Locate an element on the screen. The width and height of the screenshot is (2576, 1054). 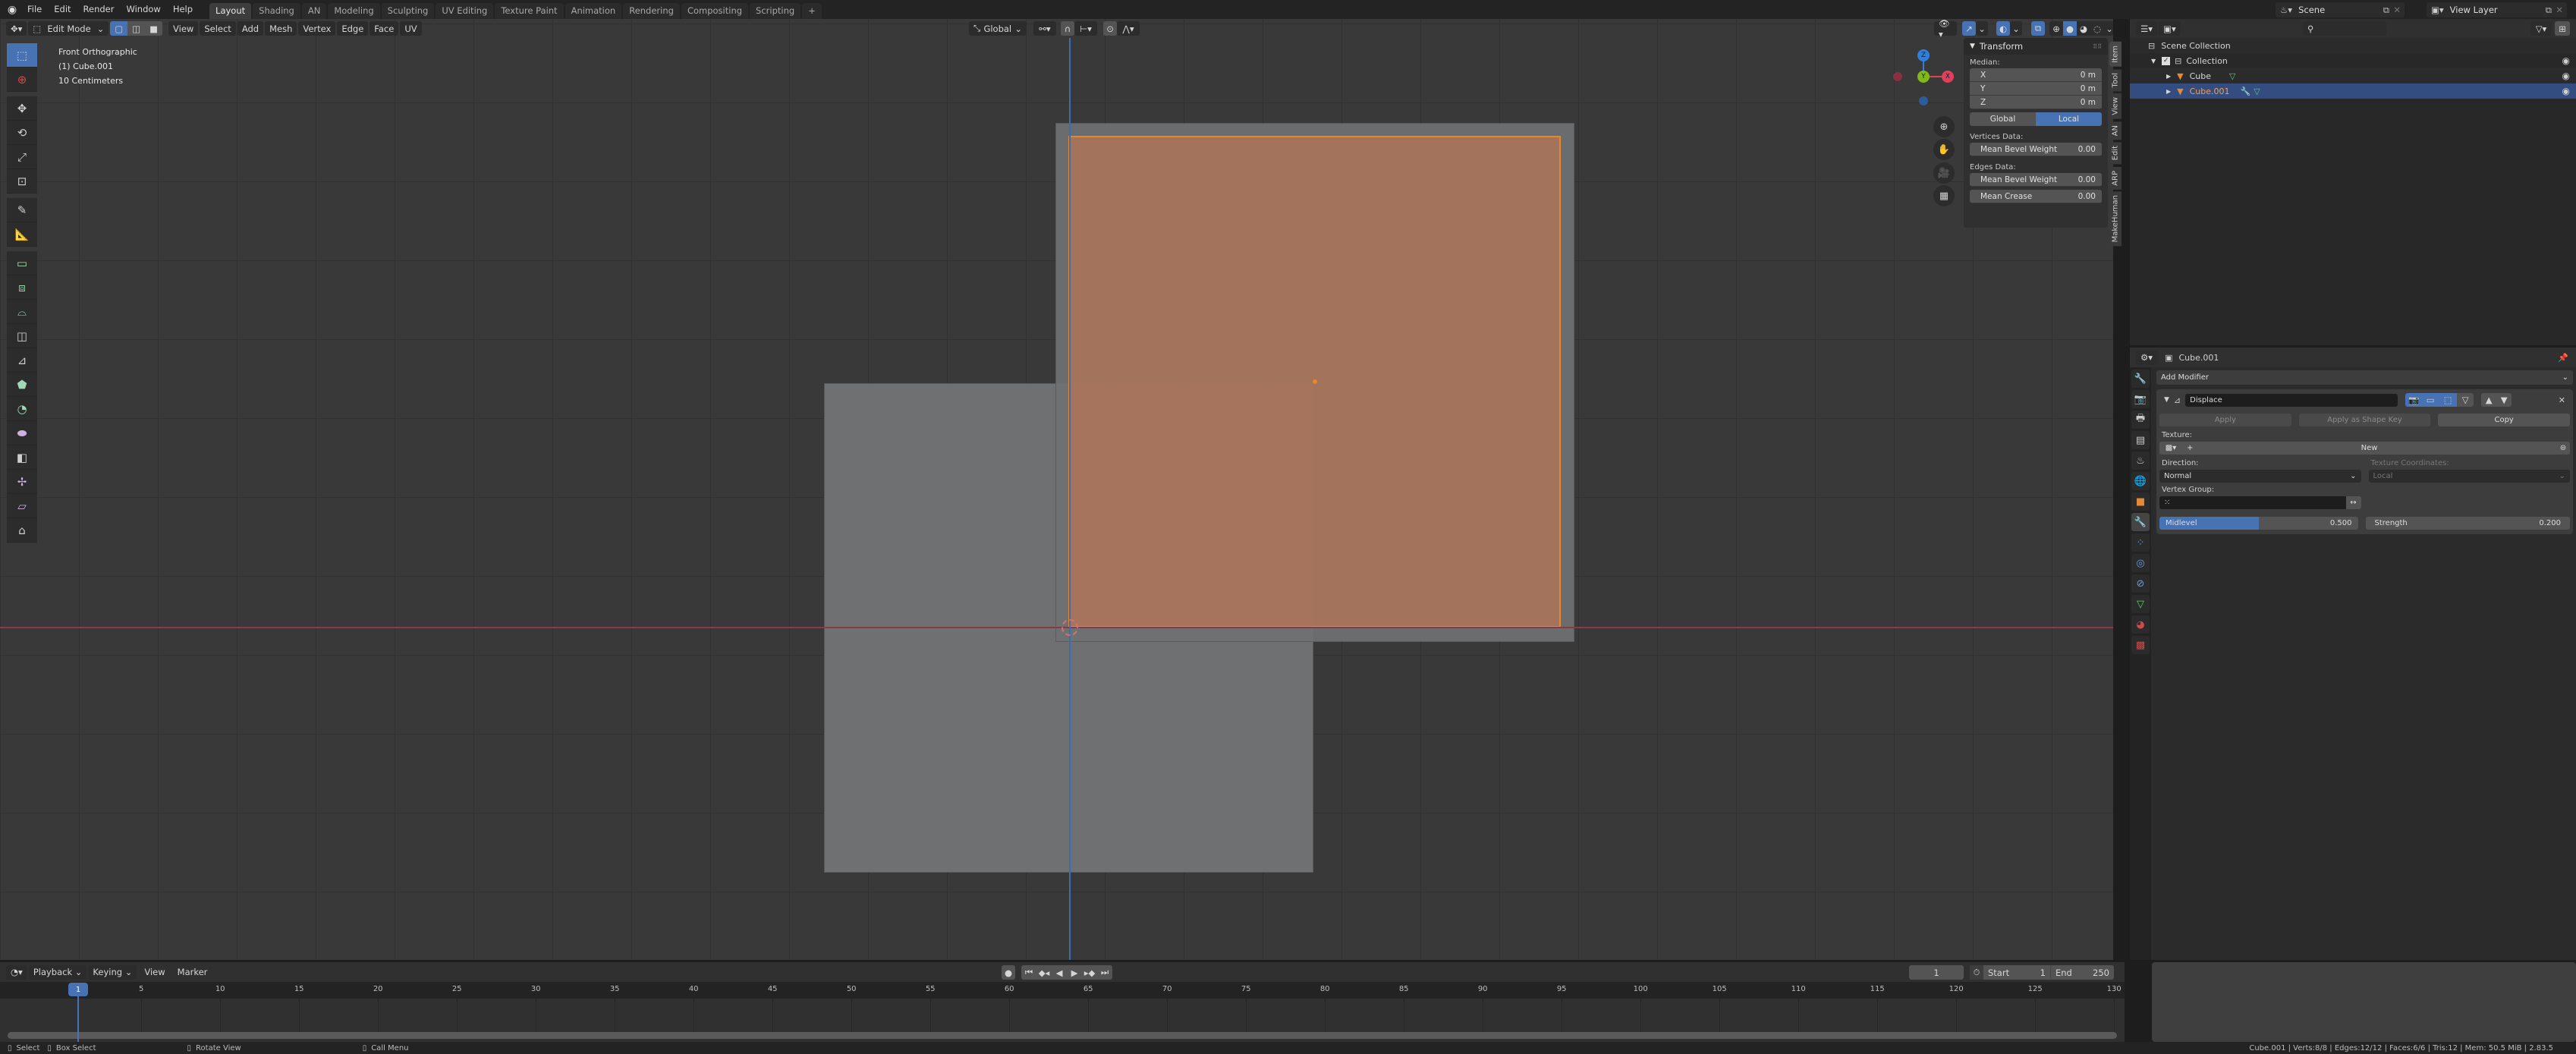
tool-knife: ⊿ is located at coordinates (22, 360).